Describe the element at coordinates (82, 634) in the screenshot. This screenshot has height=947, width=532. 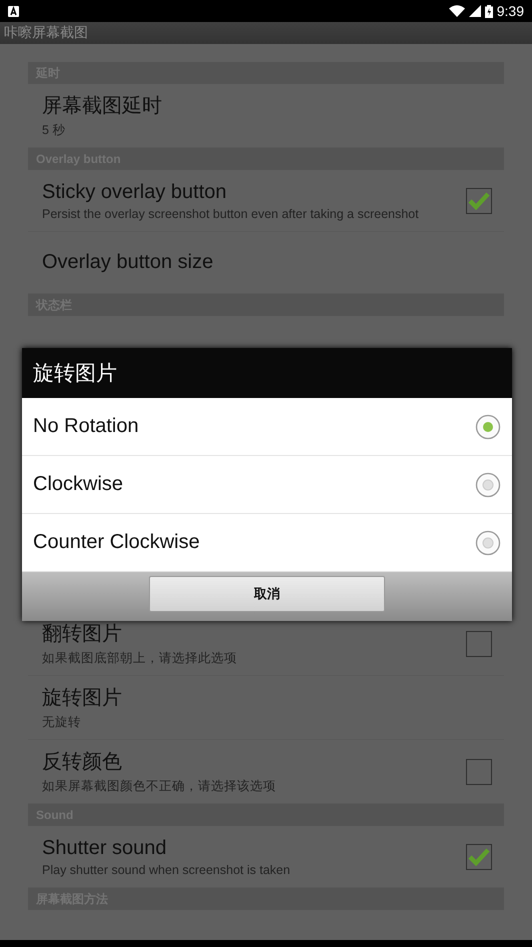
I see `setting-title: 翻转图片` at that location.